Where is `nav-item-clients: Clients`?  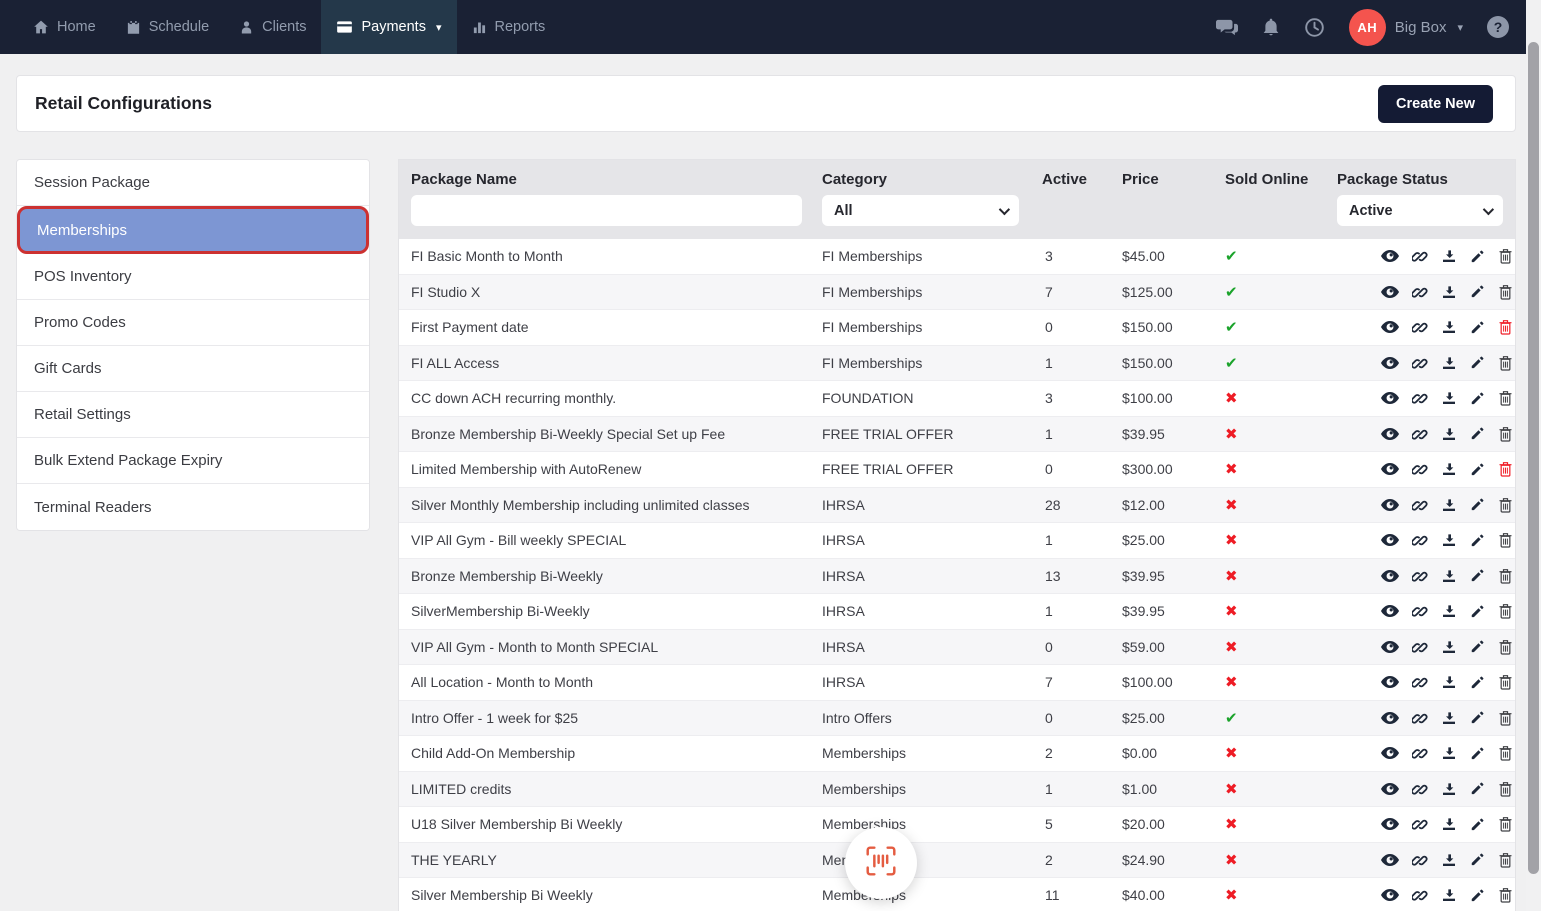 nav-item-clients: Clients is located at coordinates (272, 27).